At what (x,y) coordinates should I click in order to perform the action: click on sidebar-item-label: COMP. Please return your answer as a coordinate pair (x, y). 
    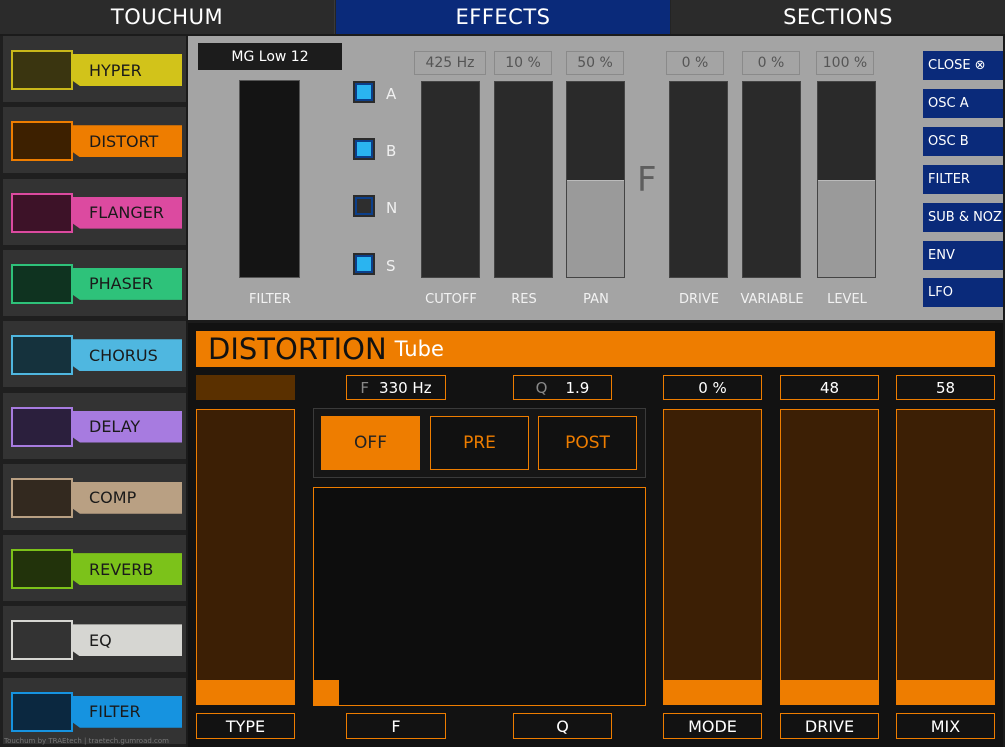
    Looking at the image, I should click on (126, 497).